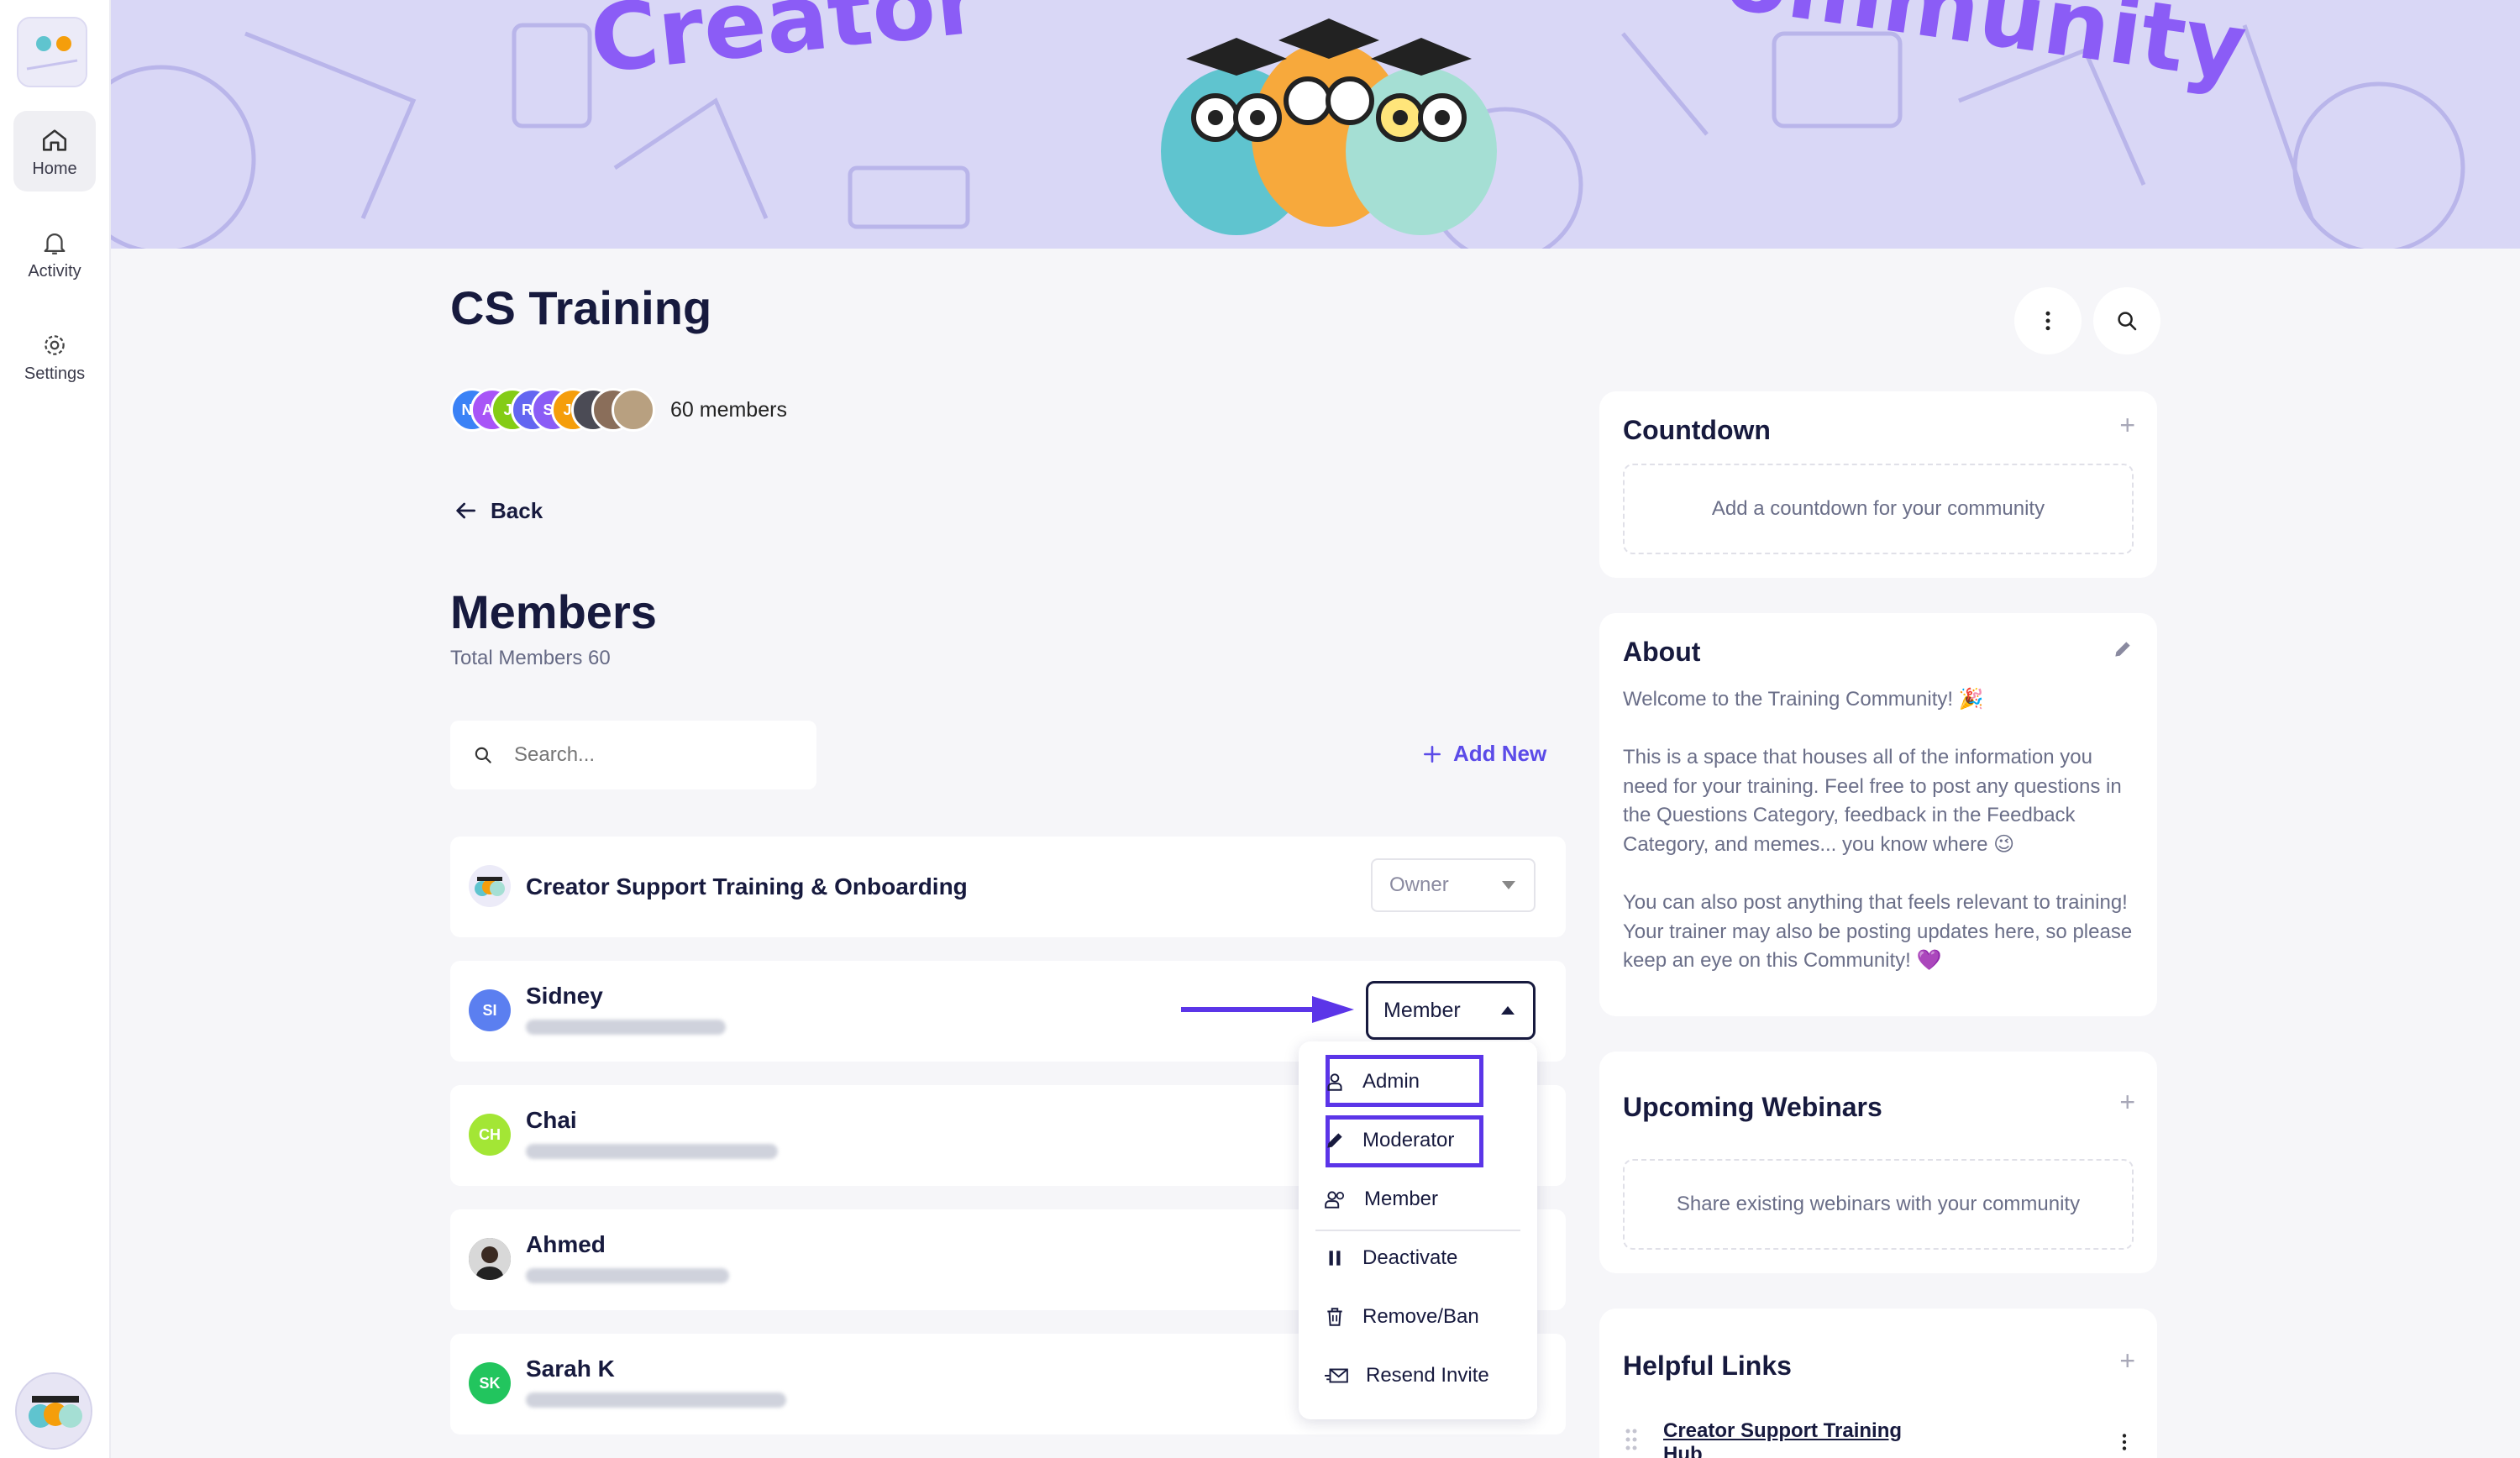 This screenshot has width=2520, height=1458. What do you see at coordinates (2124, 1442) in the screenshot?
I see `link-options-icon` at bounding box center [2124, 1442].